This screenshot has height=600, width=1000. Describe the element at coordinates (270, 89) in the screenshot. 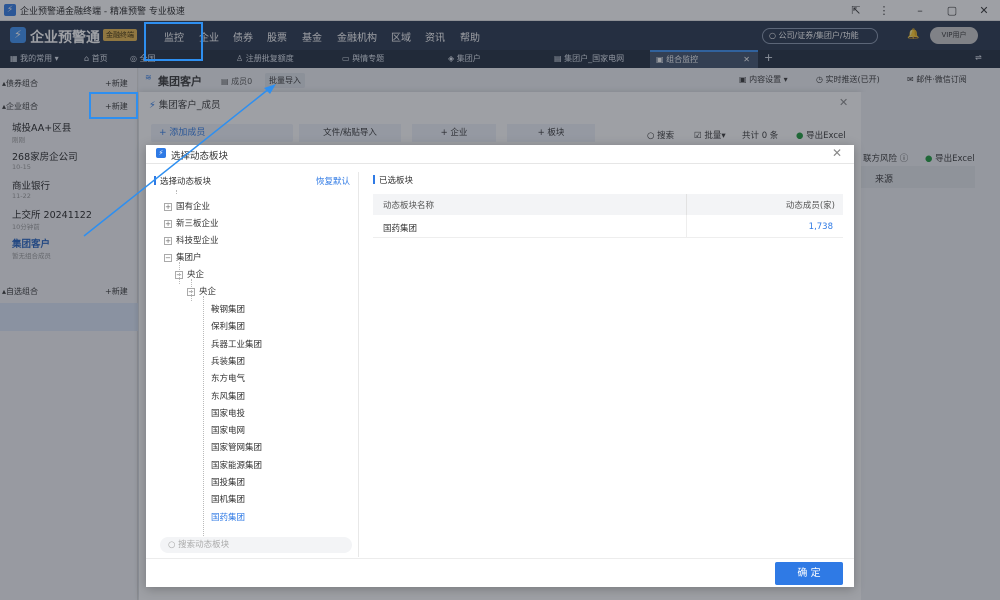

I see `arrow-head` at that location.